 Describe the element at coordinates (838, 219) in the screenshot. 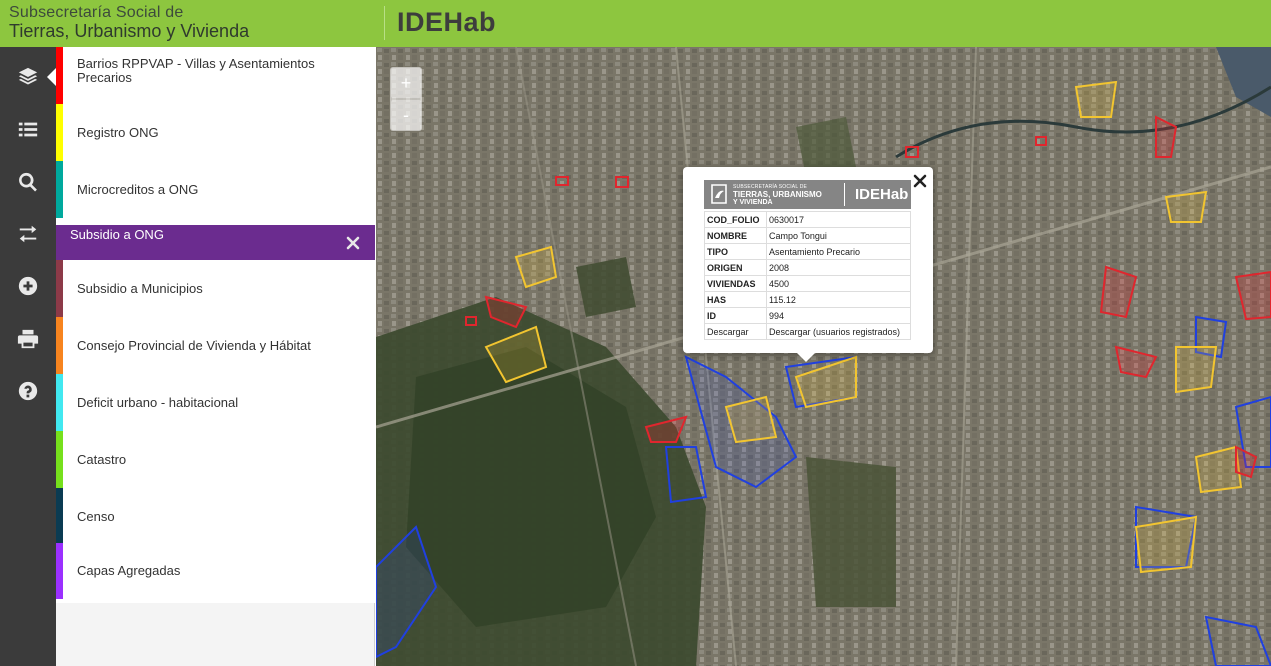

I see `attribute-value: 0630017` at that location.